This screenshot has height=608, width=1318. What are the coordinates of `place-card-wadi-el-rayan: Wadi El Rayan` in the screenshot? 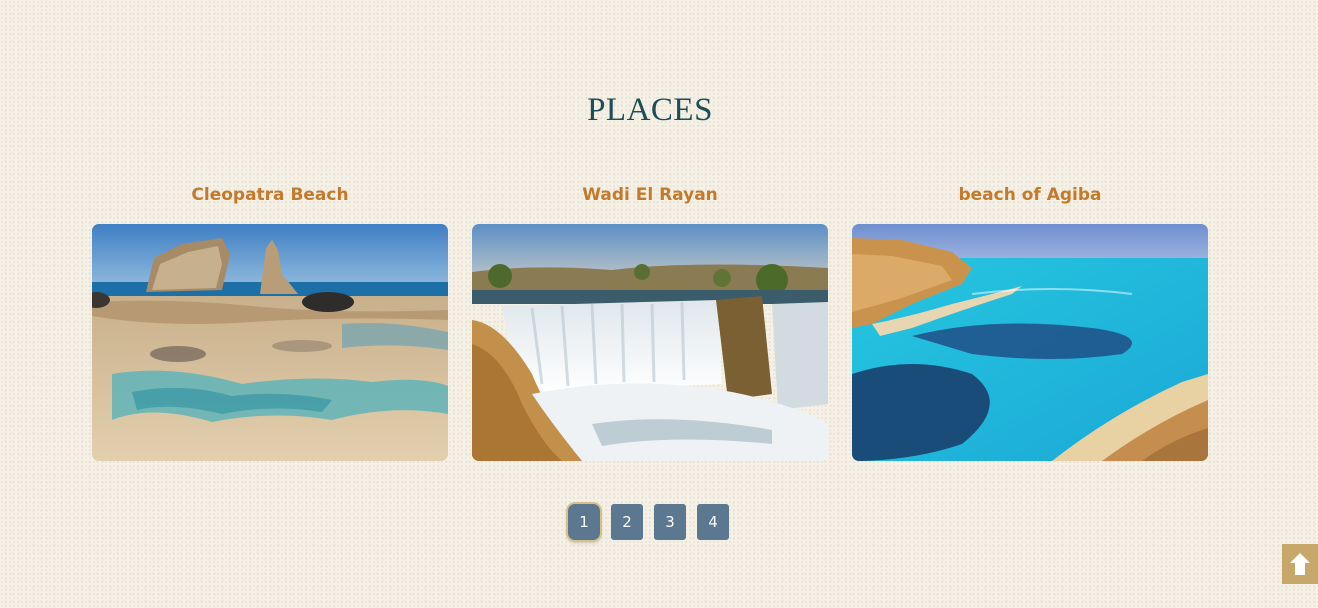 It's located at (650, 320).